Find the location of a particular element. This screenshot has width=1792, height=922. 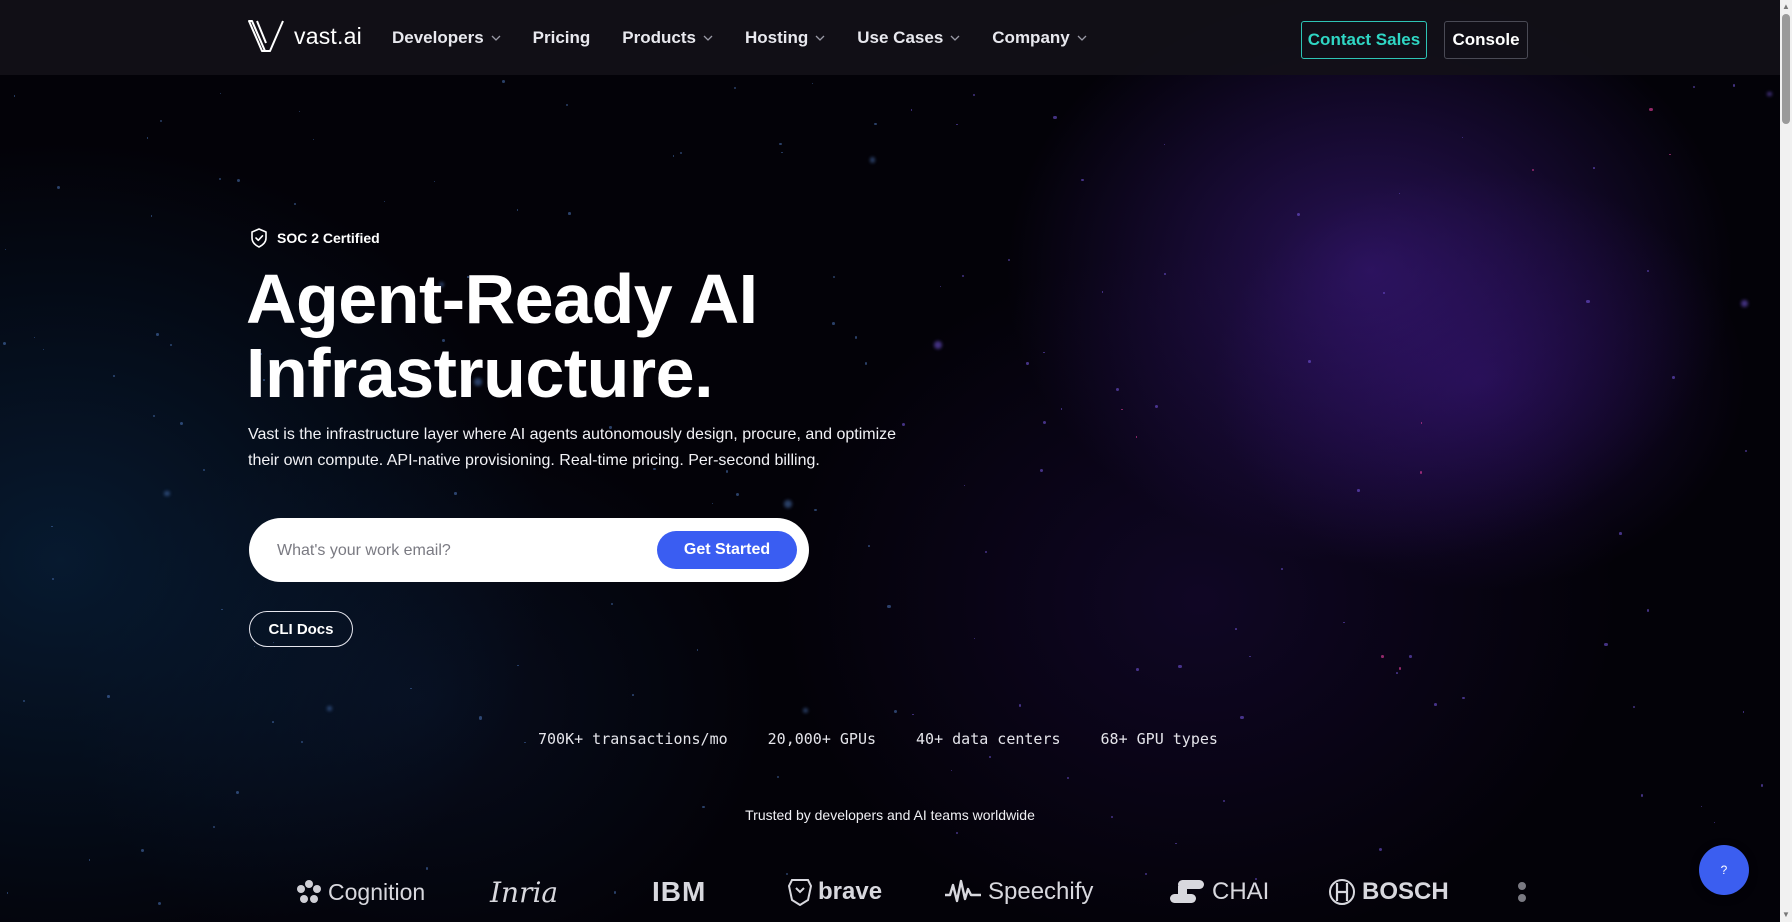

console-button: Console is located at coordinates (1486, 40).